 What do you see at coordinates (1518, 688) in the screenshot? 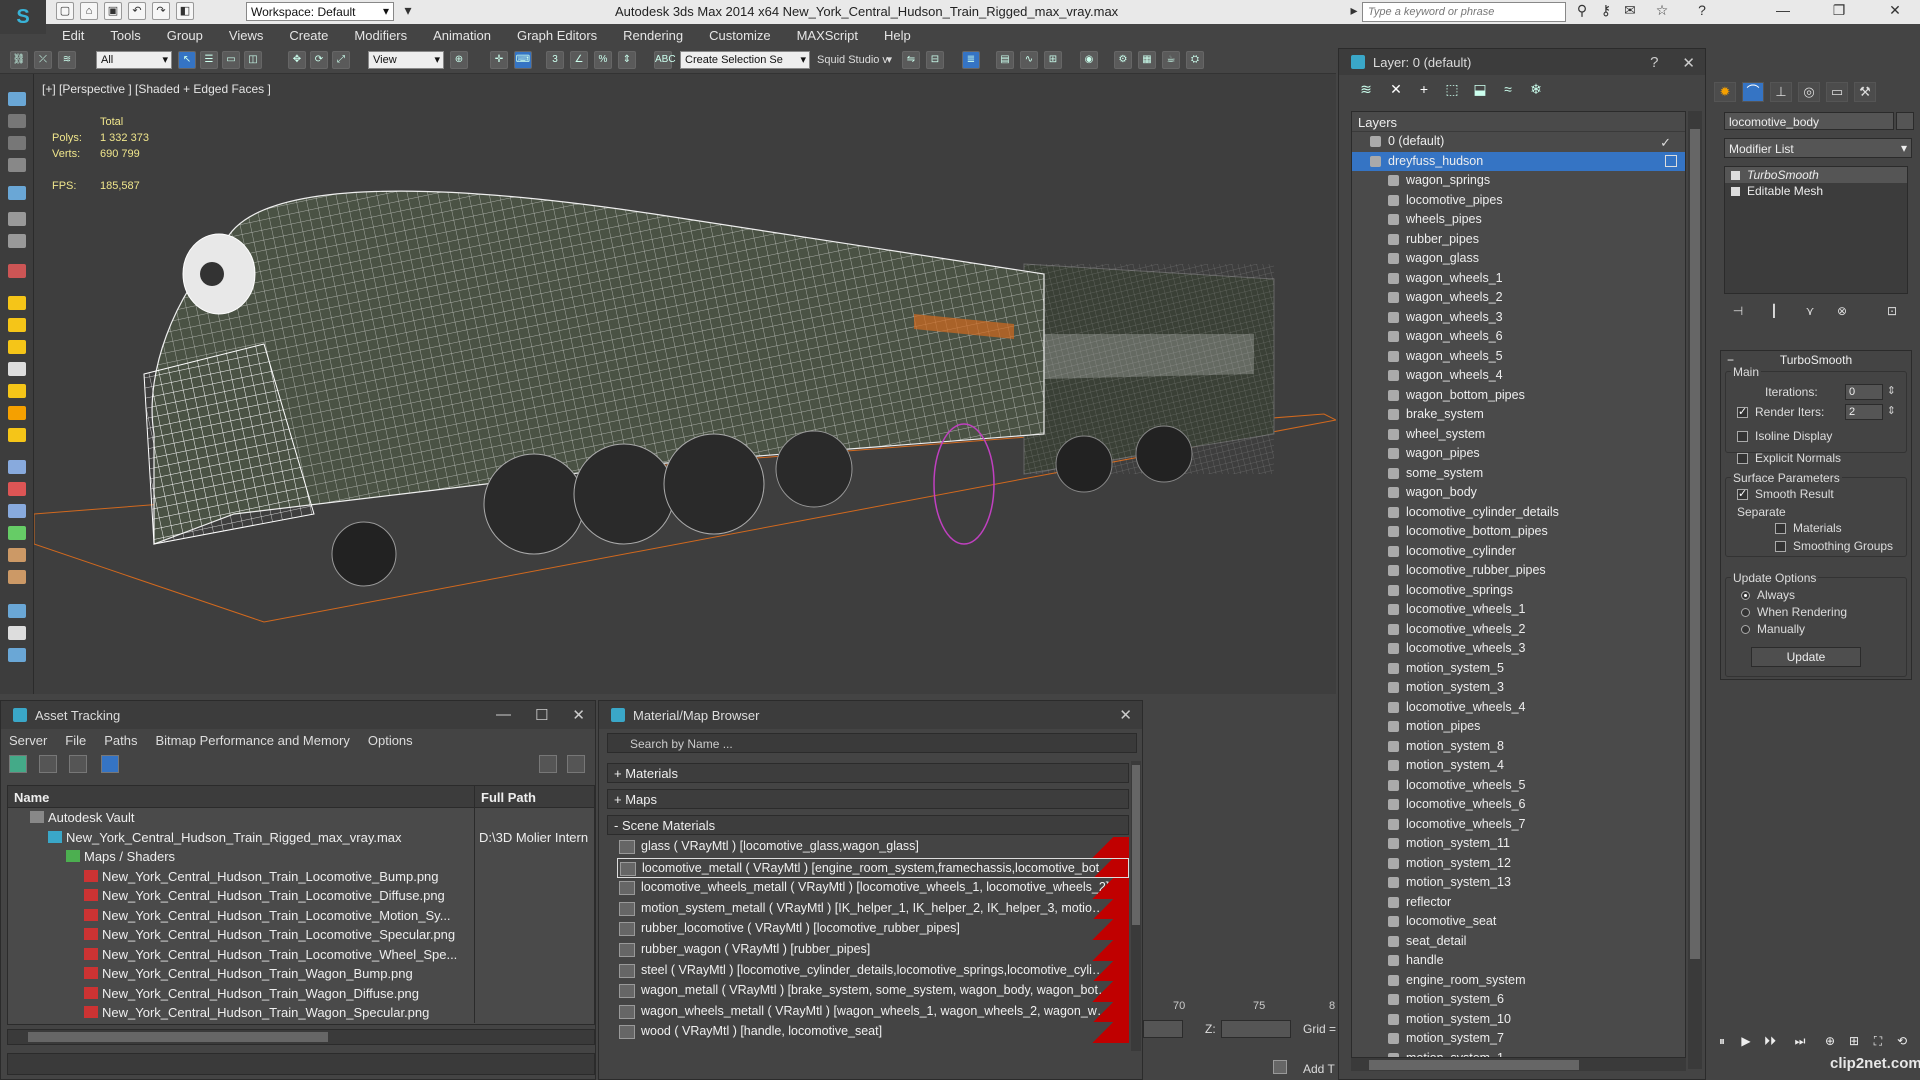
I see `layer-object-item: motion_system_3` at bounding box center [1518, 688].